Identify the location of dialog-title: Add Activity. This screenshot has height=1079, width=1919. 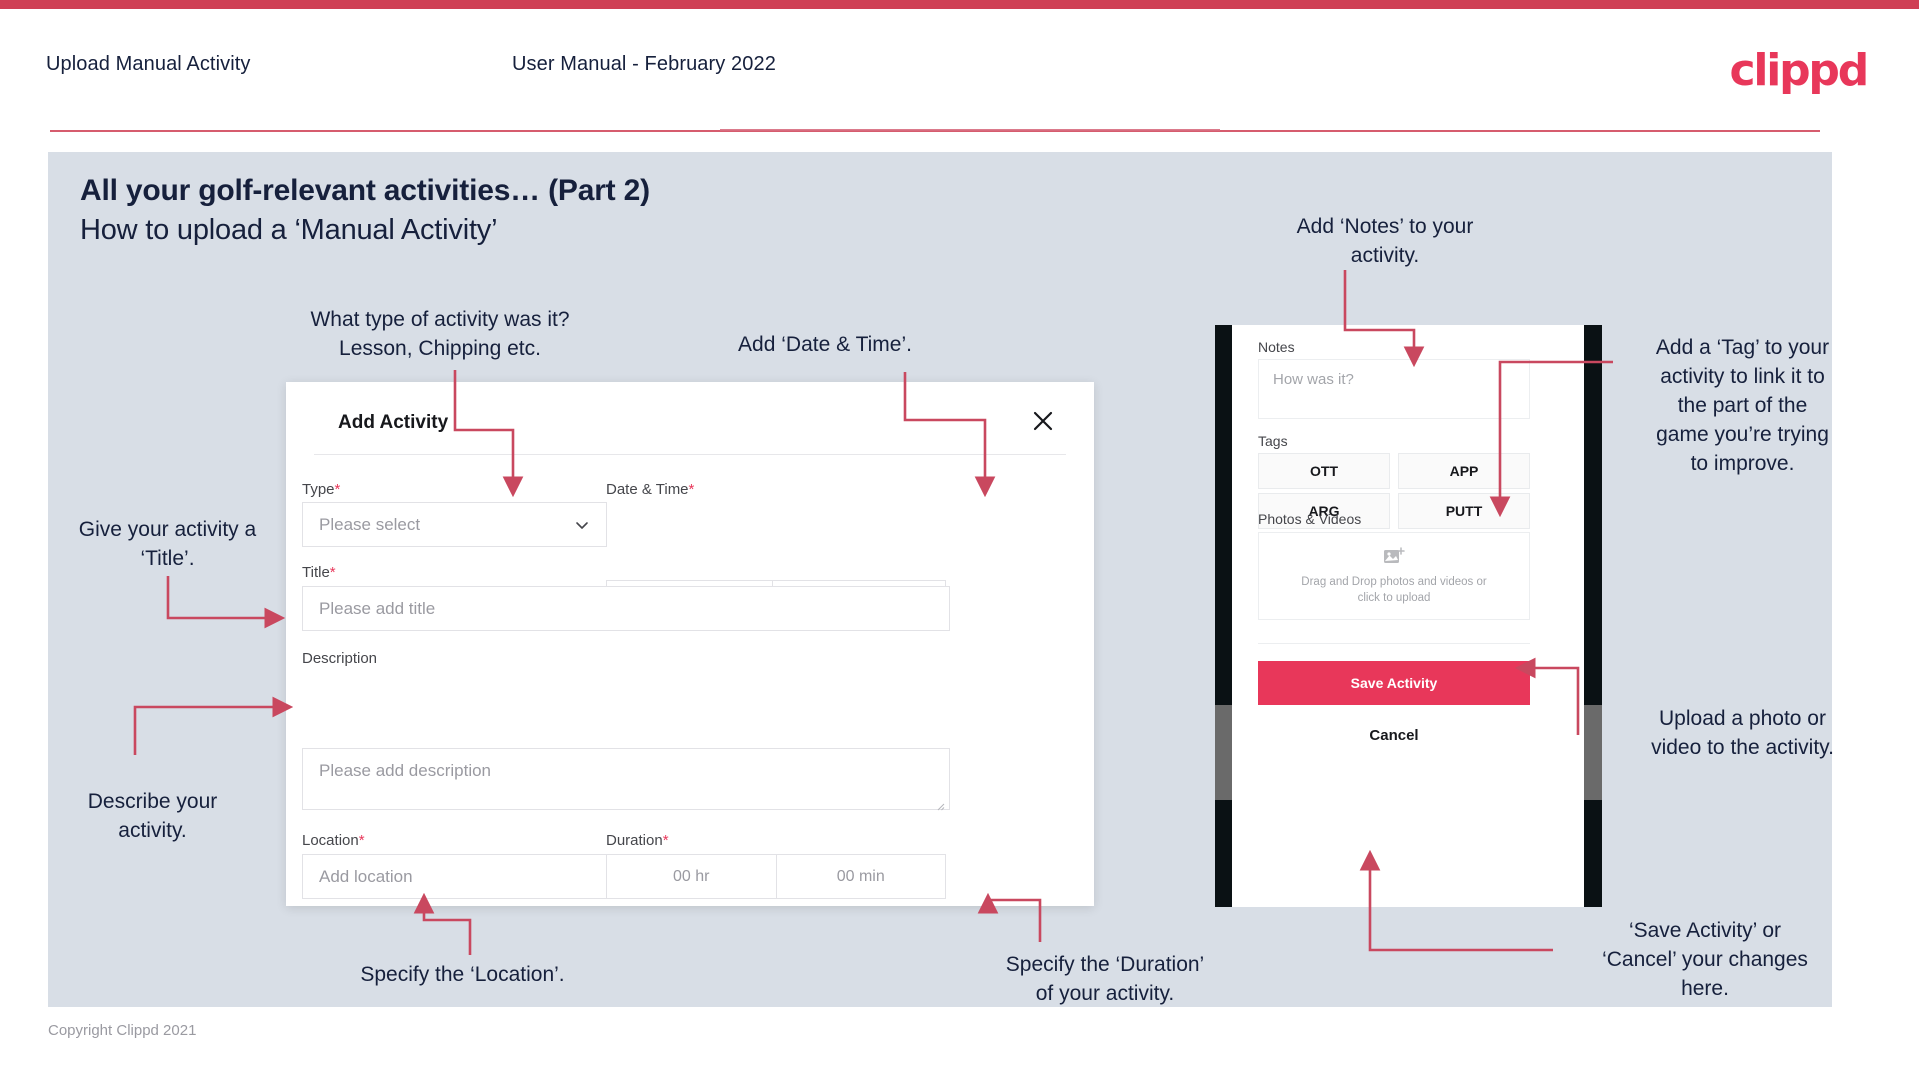
(393, 422).